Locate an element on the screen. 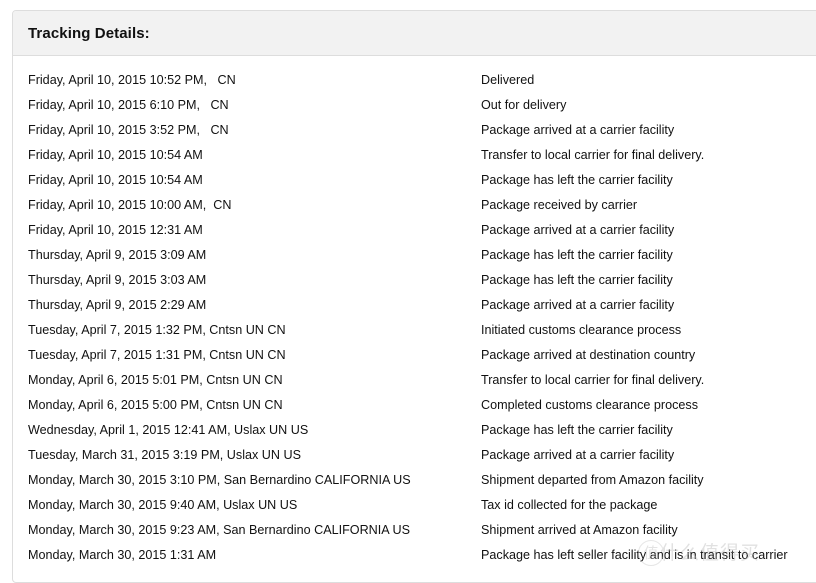 This screenshot has height=583, width=816. event-status: Shipment departed from Amazon facility is located at coordinates (592, 480).